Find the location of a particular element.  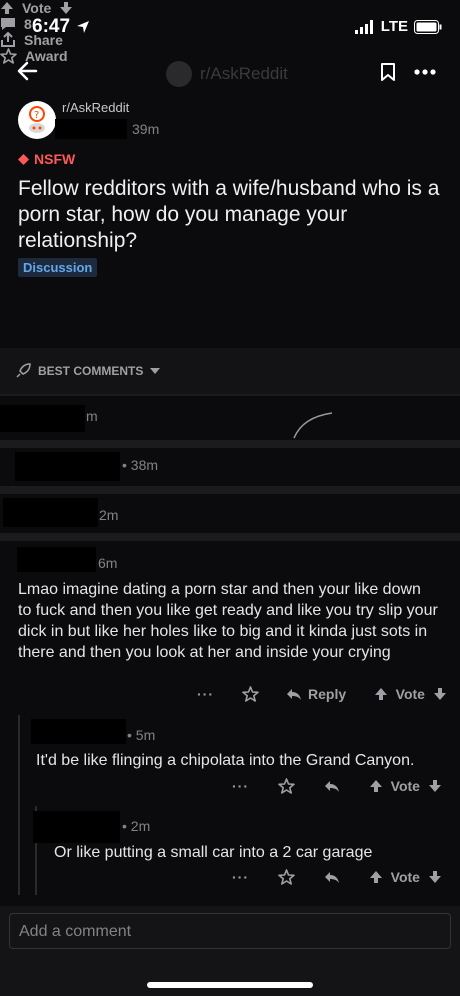

nsfw-label: NSFW is located at coordinates (55, 159).